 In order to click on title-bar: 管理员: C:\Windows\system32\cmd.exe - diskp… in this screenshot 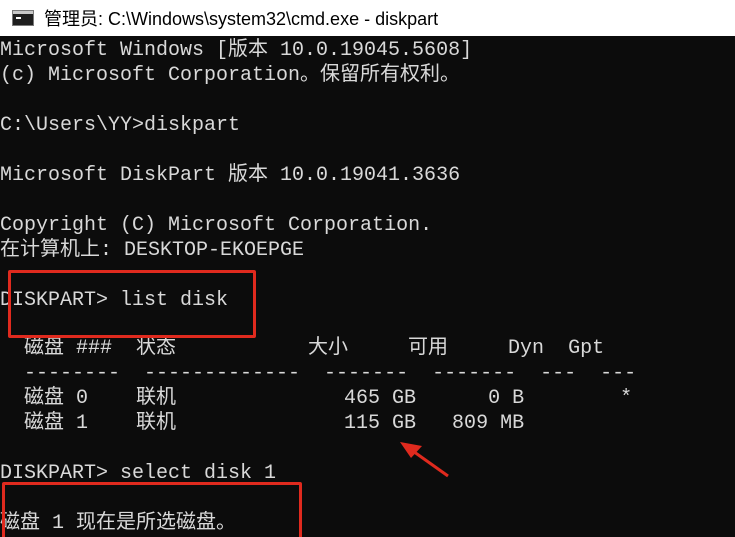, I will do `click(367, 18)`.